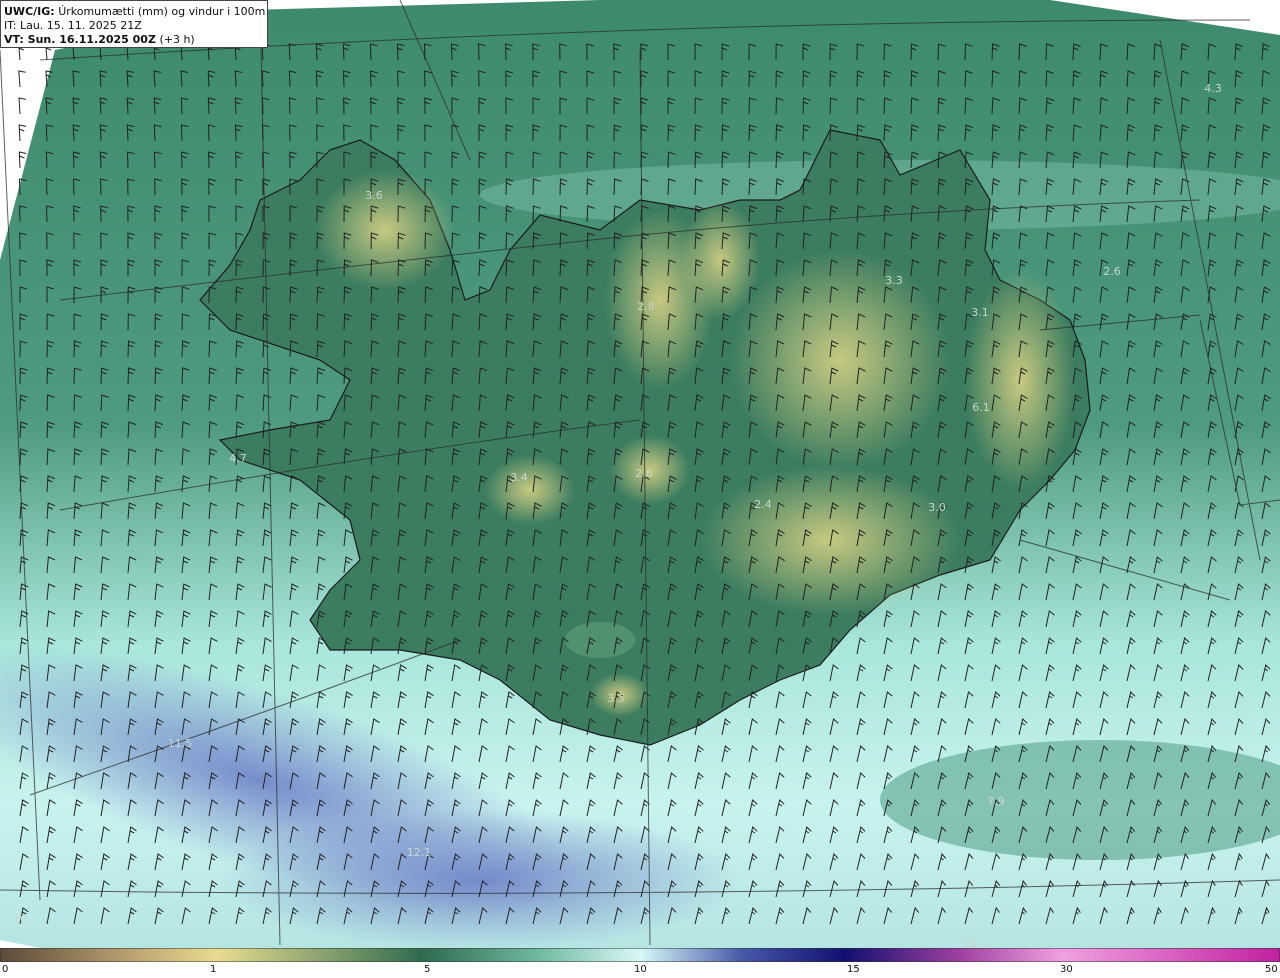  What do you see at coordinates (853, 969) in the screenshot?
I see `colorbar-tick: 15` at bounding box center [853, 969].